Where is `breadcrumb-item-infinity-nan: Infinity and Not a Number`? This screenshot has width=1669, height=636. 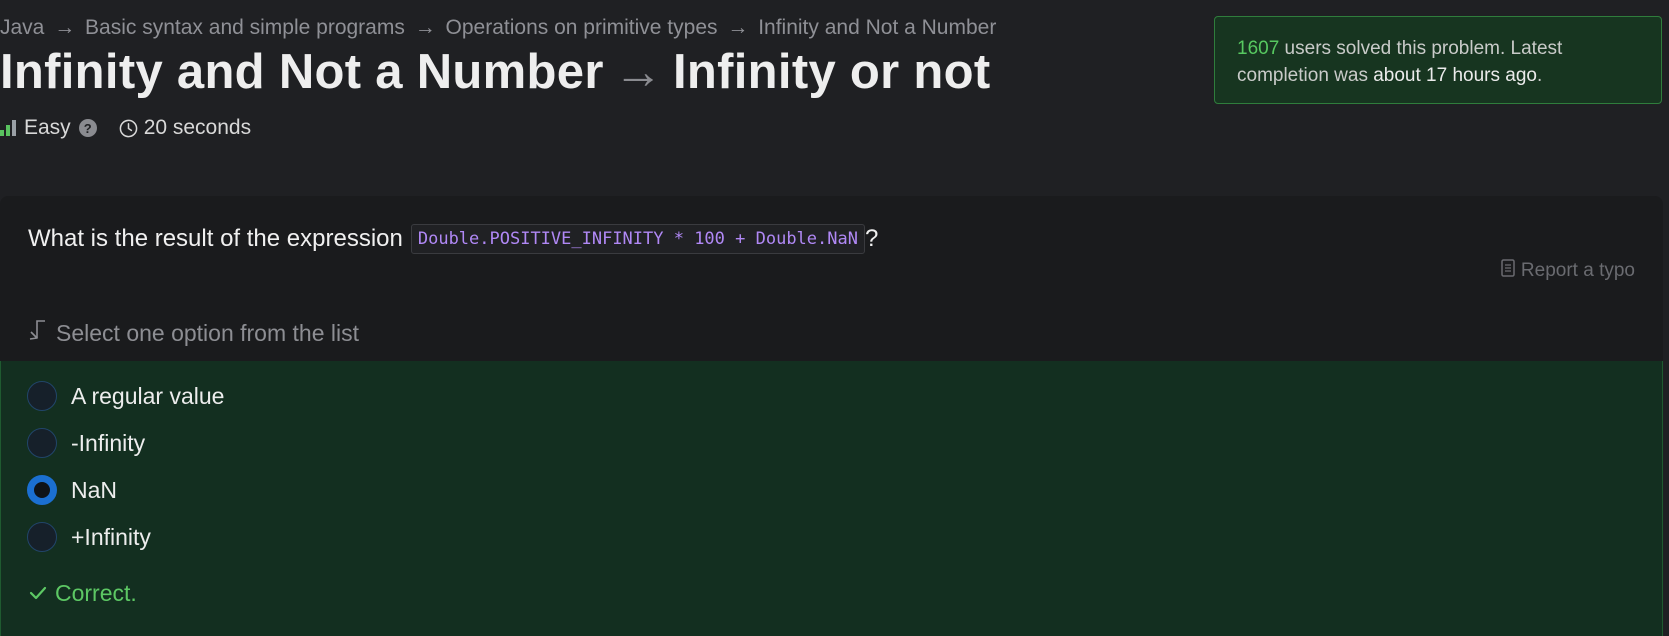
breadcrumb-item-infinity-nan: Infinity and Not a Number is located at coordinates (877, 27).